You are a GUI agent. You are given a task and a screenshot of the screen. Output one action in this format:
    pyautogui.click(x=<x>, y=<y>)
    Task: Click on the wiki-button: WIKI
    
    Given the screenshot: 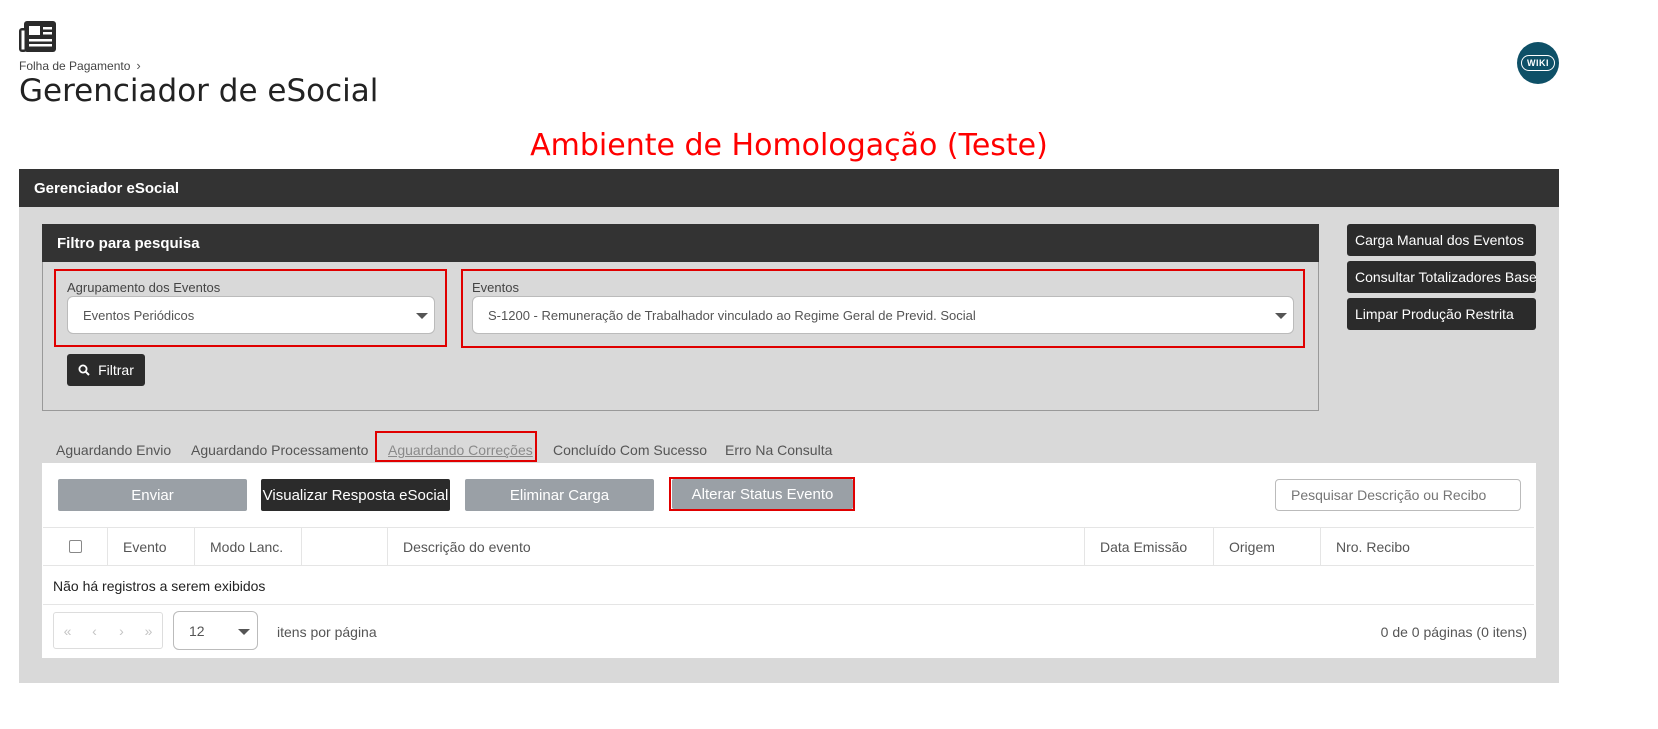 What is the action you would take?
    pyautogui.click(x=1538, y=63)
    